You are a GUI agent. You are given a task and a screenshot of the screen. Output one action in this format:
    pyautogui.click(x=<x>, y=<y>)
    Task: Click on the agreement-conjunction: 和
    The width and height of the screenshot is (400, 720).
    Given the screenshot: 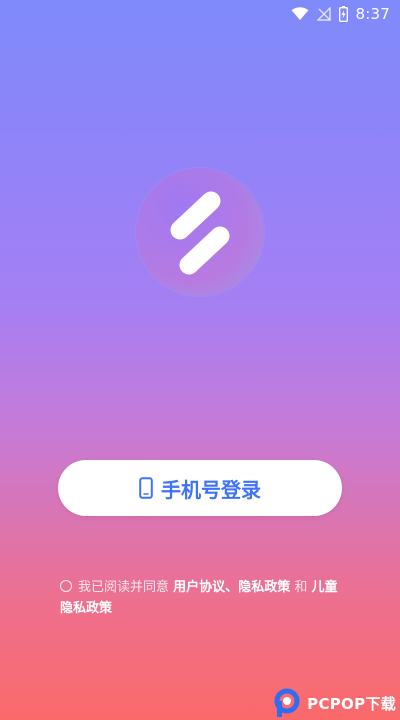 What is the action you would take?
    pyautogui.click(x=301, y=587)
    